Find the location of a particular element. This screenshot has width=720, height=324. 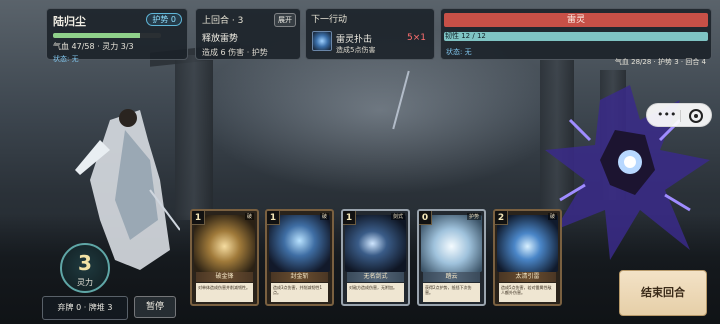

hand-card: 1 剑式 无名剑式 对敌方造成伤害，无附加。 is located at coordinates (375, 257).